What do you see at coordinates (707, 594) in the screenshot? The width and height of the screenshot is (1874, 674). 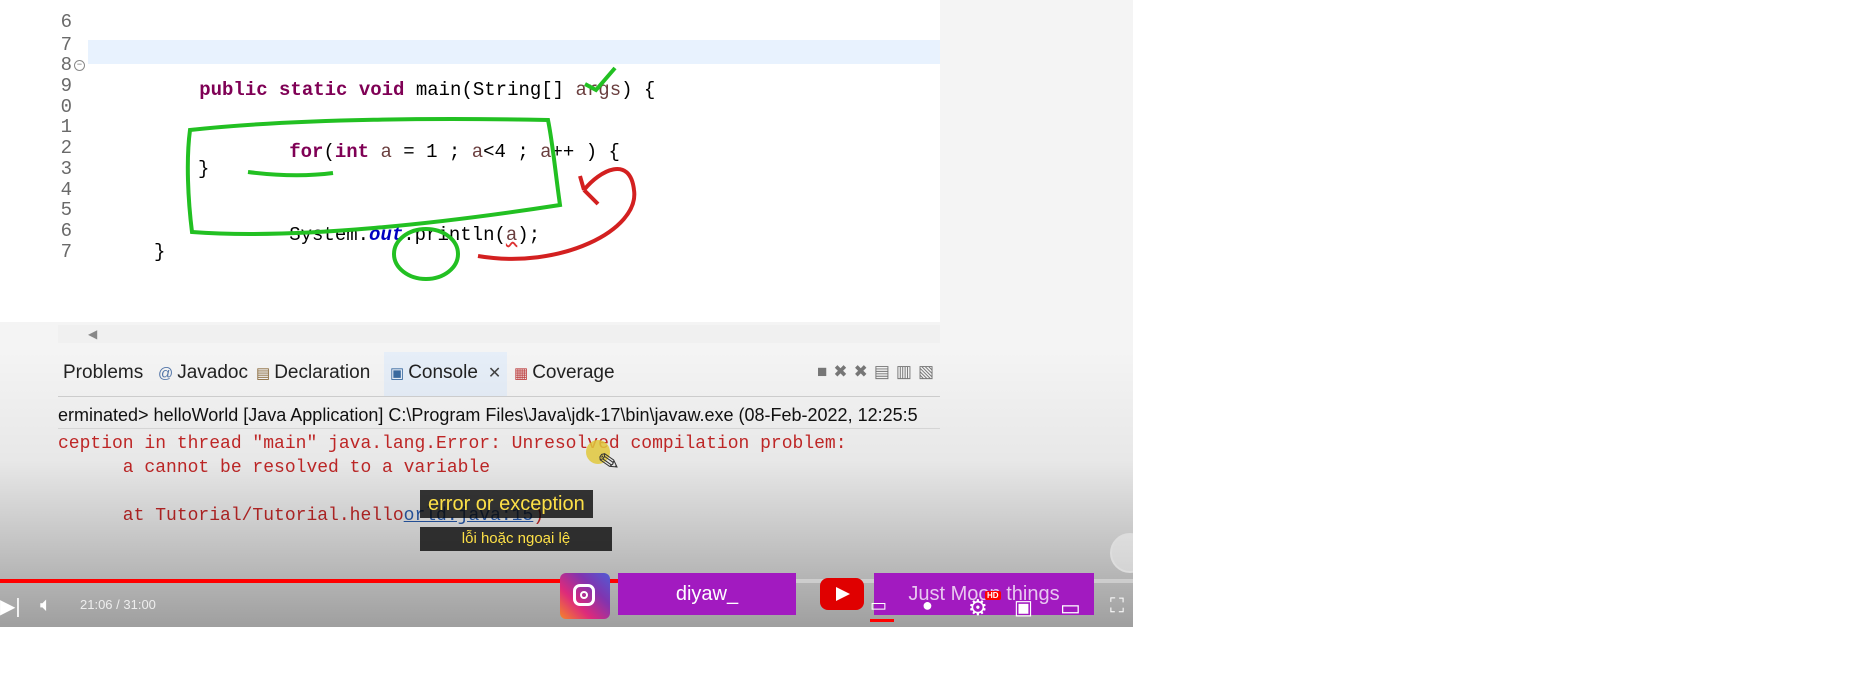 I see `promo-instagram-label: diyaw_` at bounding box center [707, 594].